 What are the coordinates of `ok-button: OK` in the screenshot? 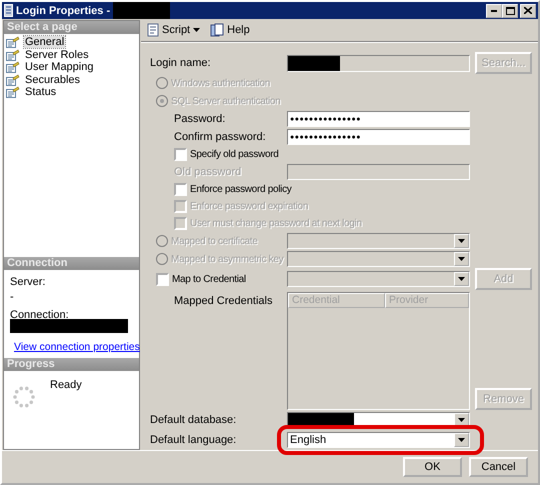 It's located at (432, 467).